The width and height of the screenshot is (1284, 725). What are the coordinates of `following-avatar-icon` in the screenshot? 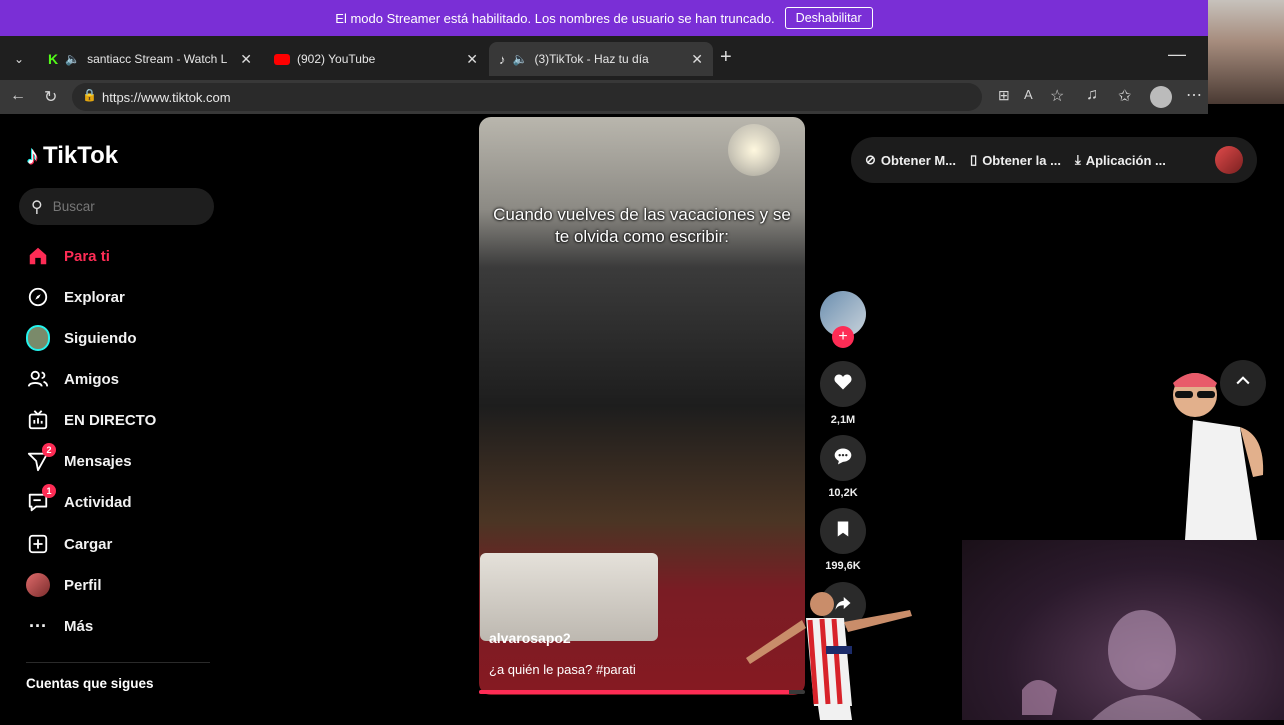 It's located at (38, 338).